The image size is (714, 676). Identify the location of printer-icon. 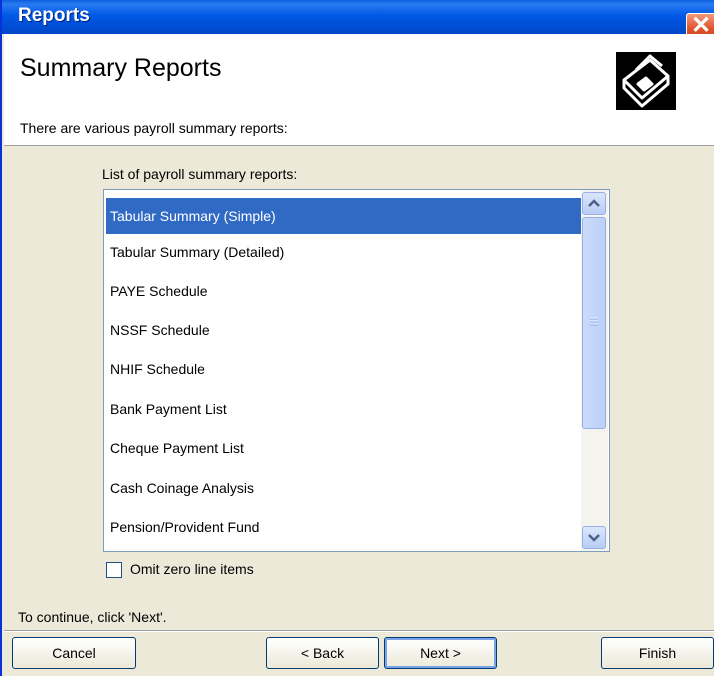
(646, 81).